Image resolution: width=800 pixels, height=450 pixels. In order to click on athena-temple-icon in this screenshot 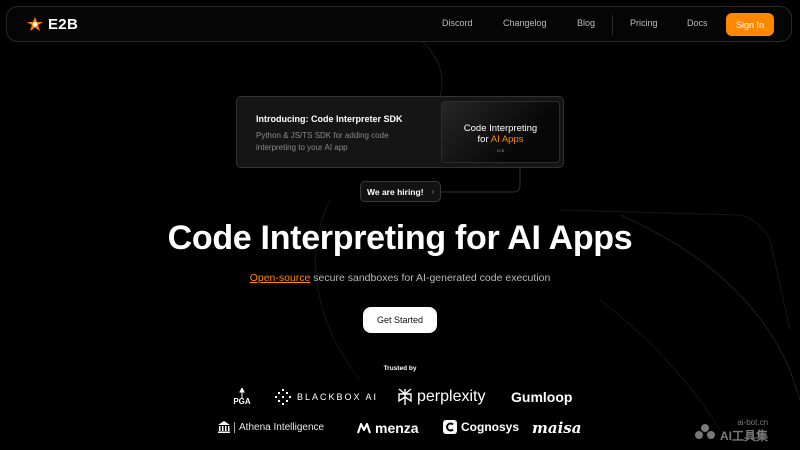, I will do `click(224, 427)`.